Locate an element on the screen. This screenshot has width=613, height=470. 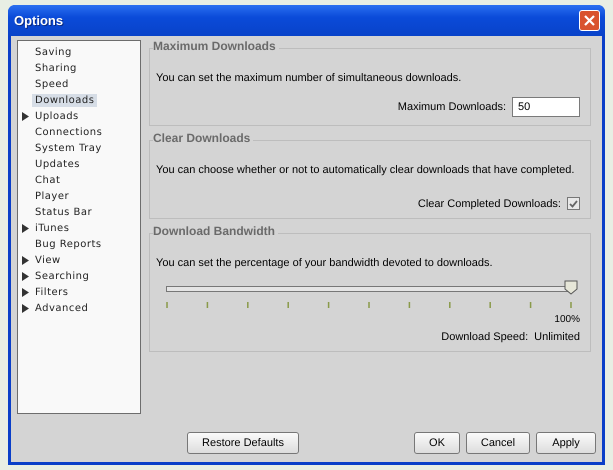
close-icon is located at coordinates (589, 20).